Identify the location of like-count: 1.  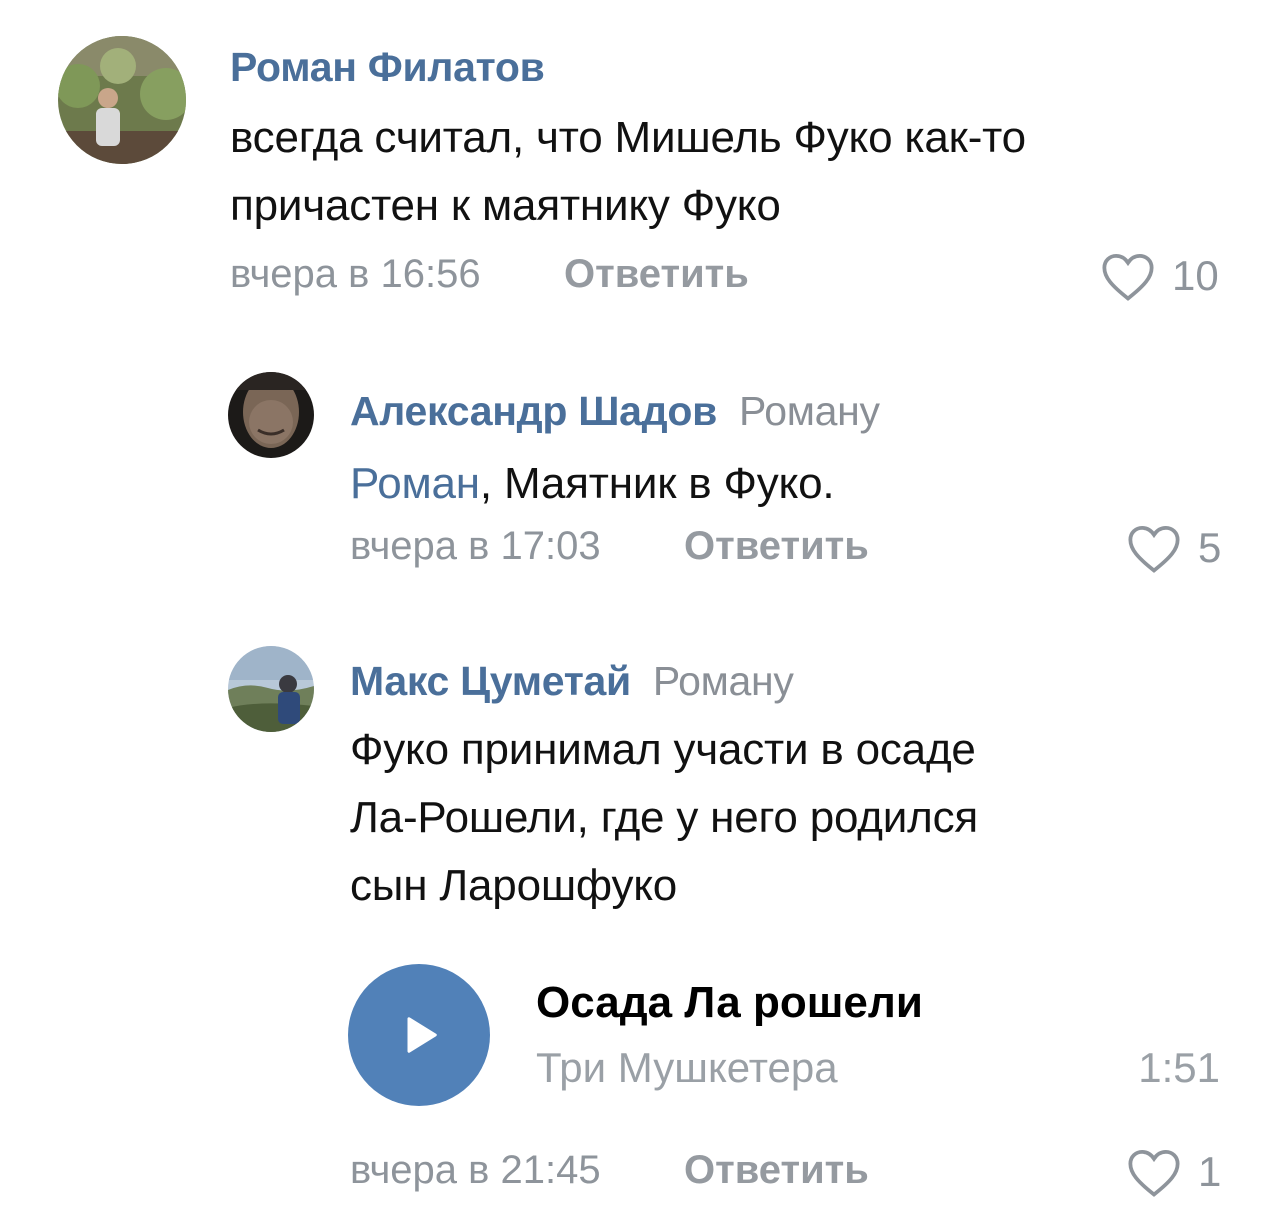
(1210, 1171).